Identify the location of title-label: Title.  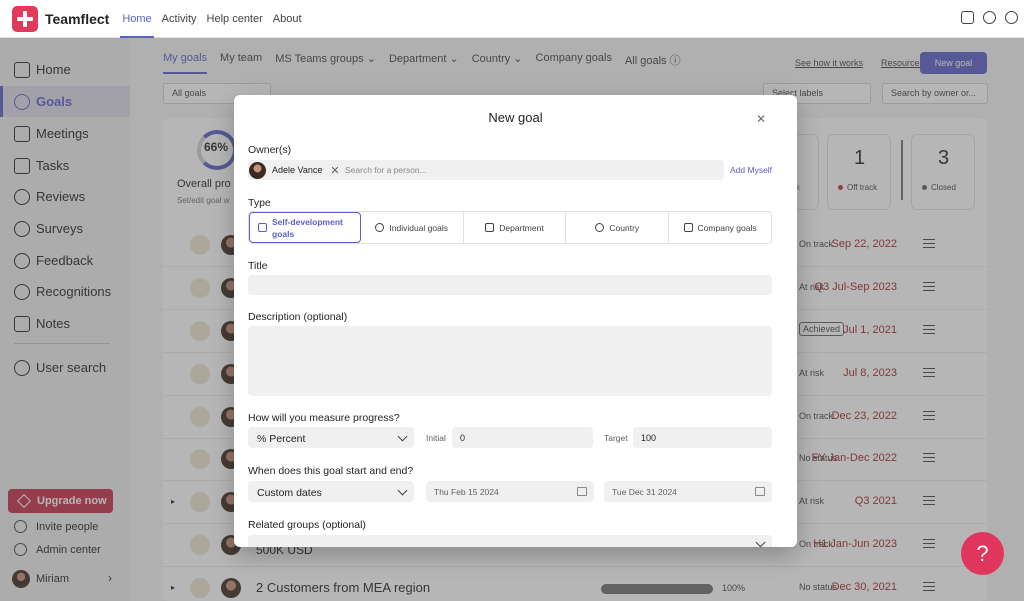
(258, 266).